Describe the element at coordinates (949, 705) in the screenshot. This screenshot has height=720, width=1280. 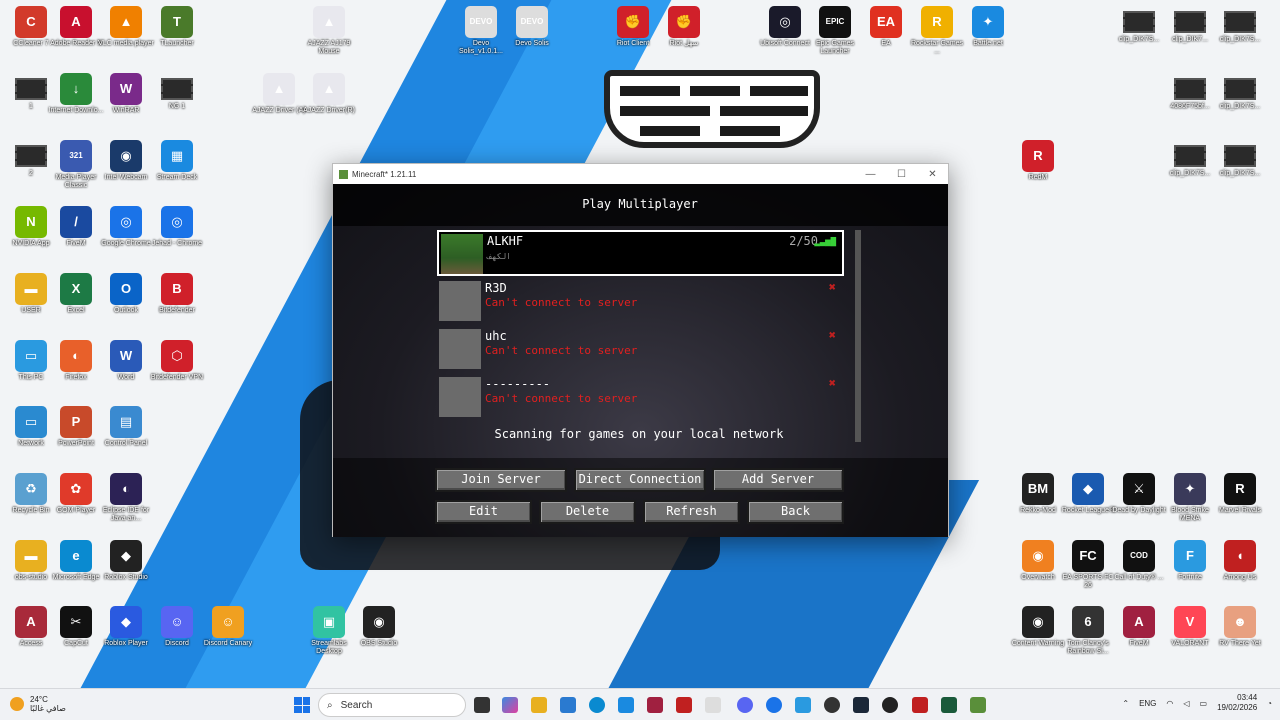
I see `terminal-icon` at that location.